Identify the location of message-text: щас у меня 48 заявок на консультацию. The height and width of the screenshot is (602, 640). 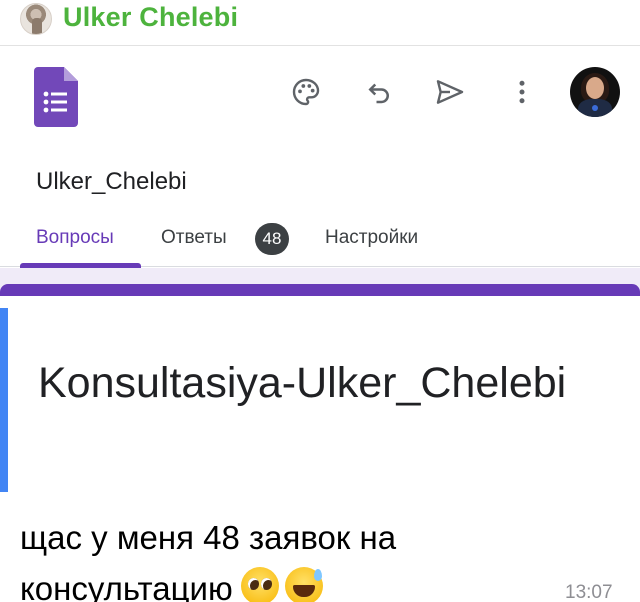
(280, 557).